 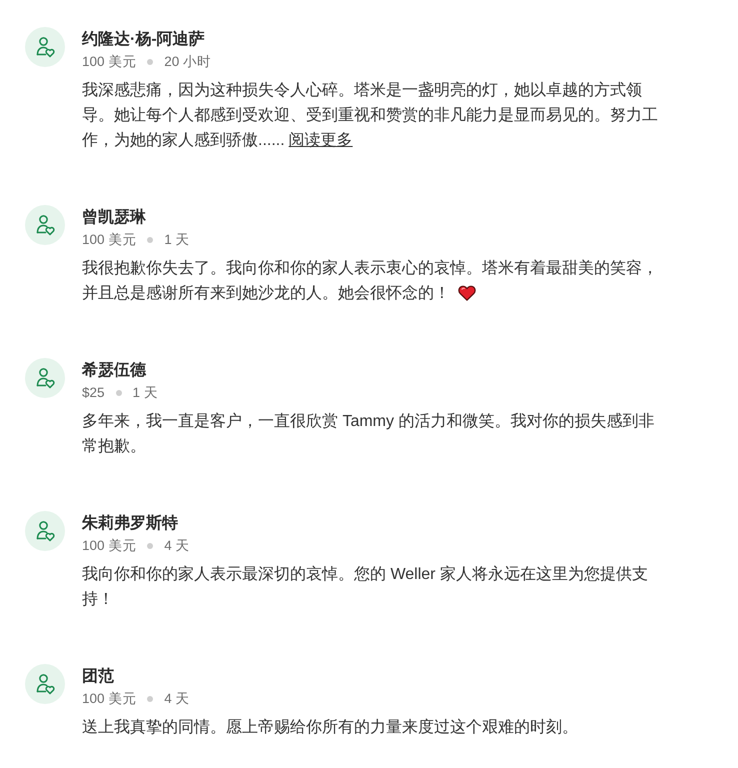 I want to click on donor-name: 希瑟伍德, so click(x=114, y=370).